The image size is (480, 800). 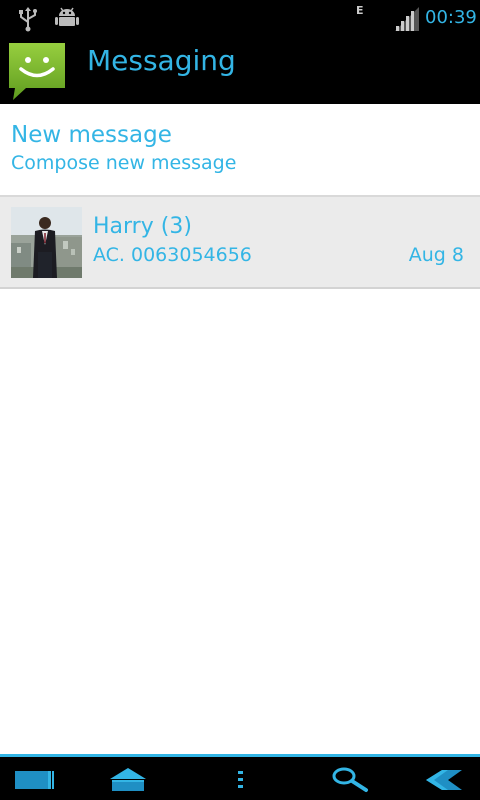 I want to click on app-title: Messaging, so click(x=161, y=60).